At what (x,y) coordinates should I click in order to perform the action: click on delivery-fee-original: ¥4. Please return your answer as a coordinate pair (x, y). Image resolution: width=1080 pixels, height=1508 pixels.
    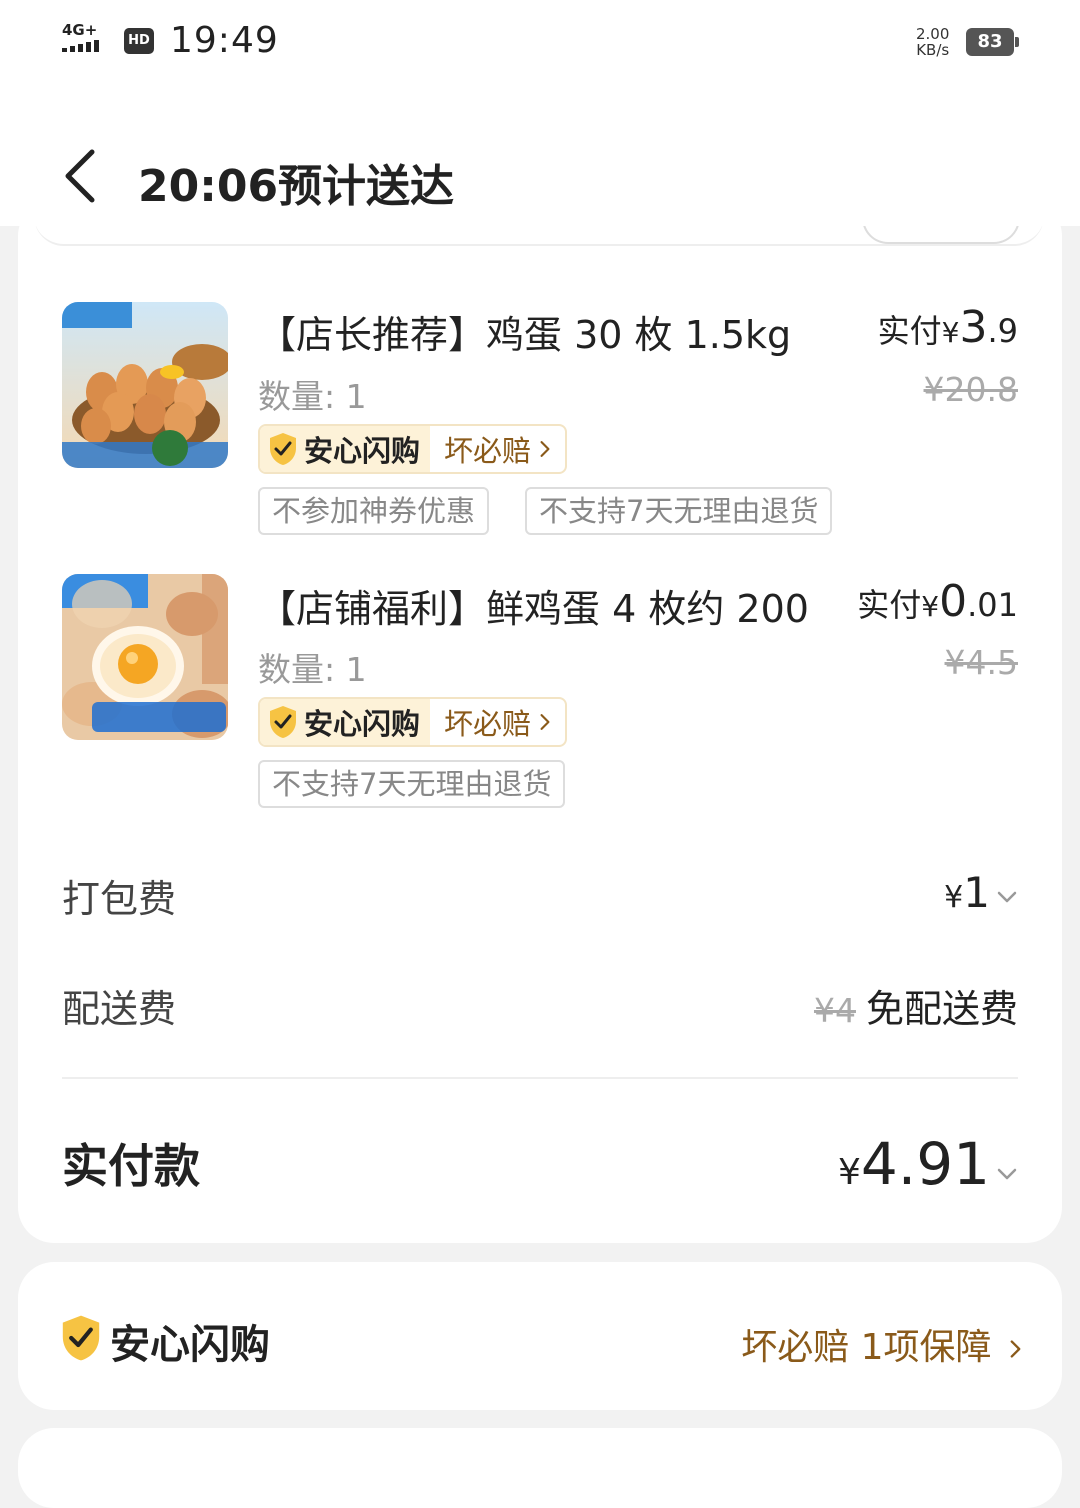
    Looking at the image, I should click on (834, 1010).